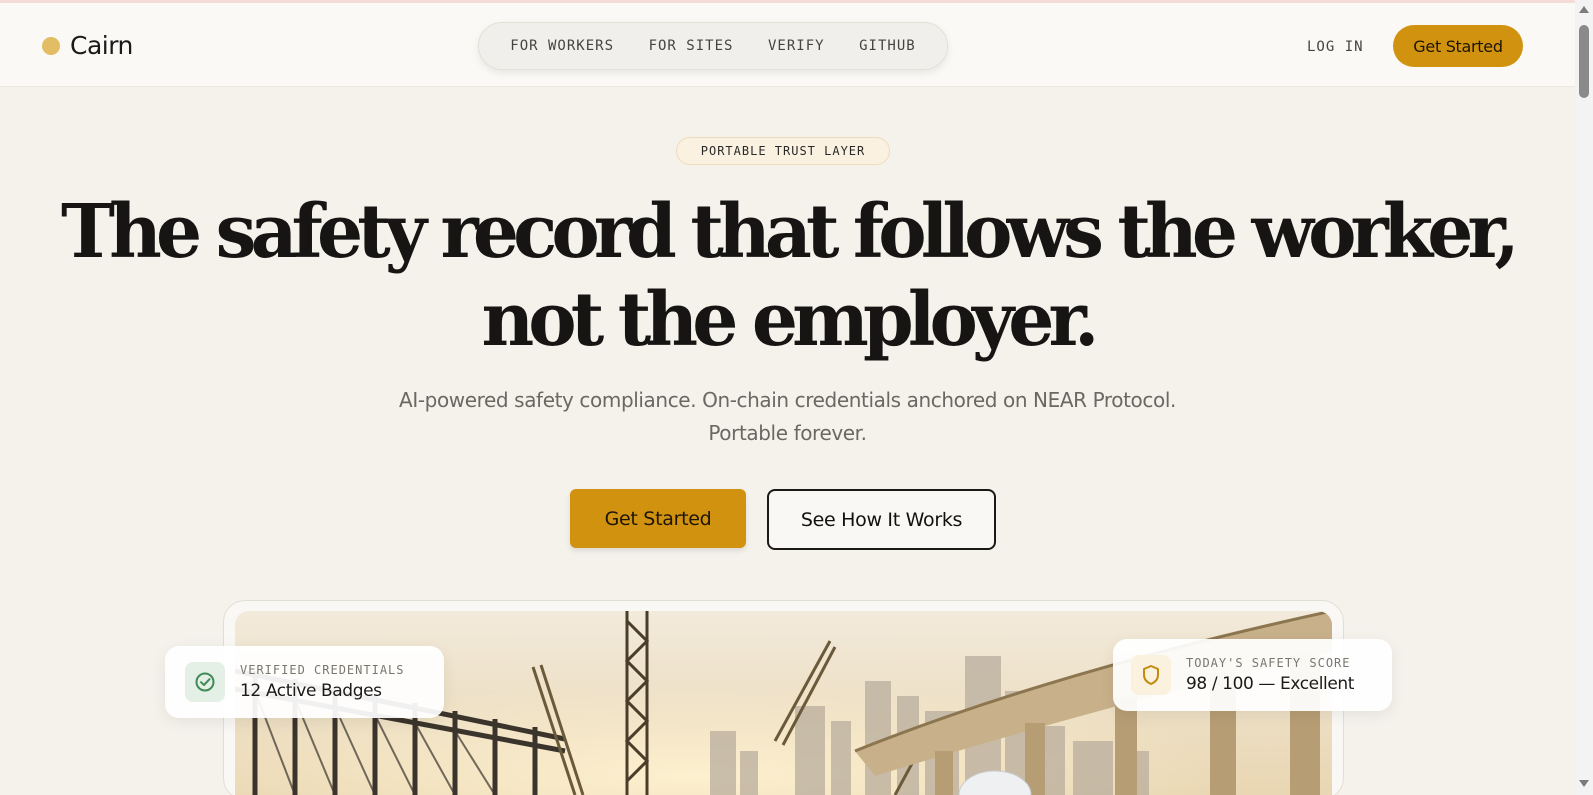 This screenshot has height=795, width=1593. Describe the element at coordinates (1270, 684) in the screenshot. I see `safety-score-value: 98 / 100 — Excellent` at that location.